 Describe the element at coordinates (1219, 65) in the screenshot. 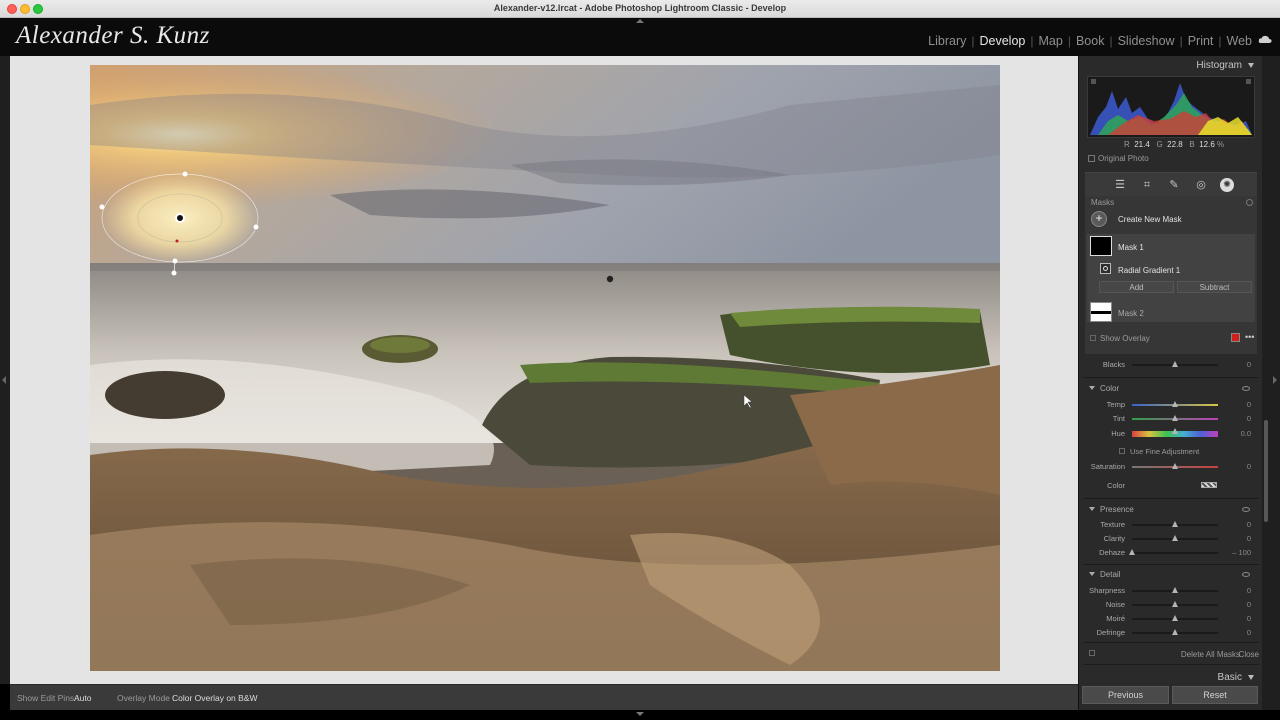

I see `histogram-title: Histogram` at that location.